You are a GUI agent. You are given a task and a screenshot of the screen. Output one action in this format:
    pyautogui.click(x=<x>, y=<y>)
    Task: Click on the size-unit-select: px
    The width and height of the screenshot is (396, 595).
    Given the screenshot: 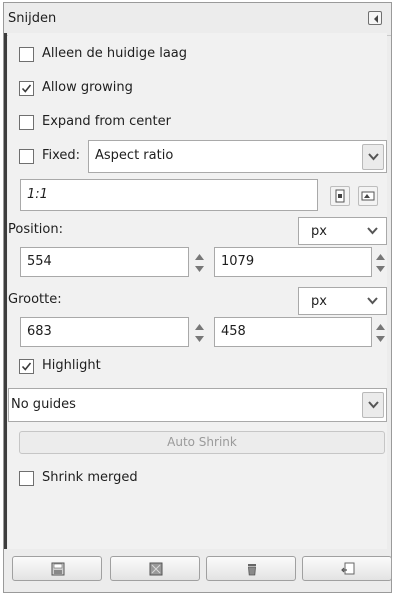 What is the action you would take?
    pyautogui.click(x=342, y=301)
    